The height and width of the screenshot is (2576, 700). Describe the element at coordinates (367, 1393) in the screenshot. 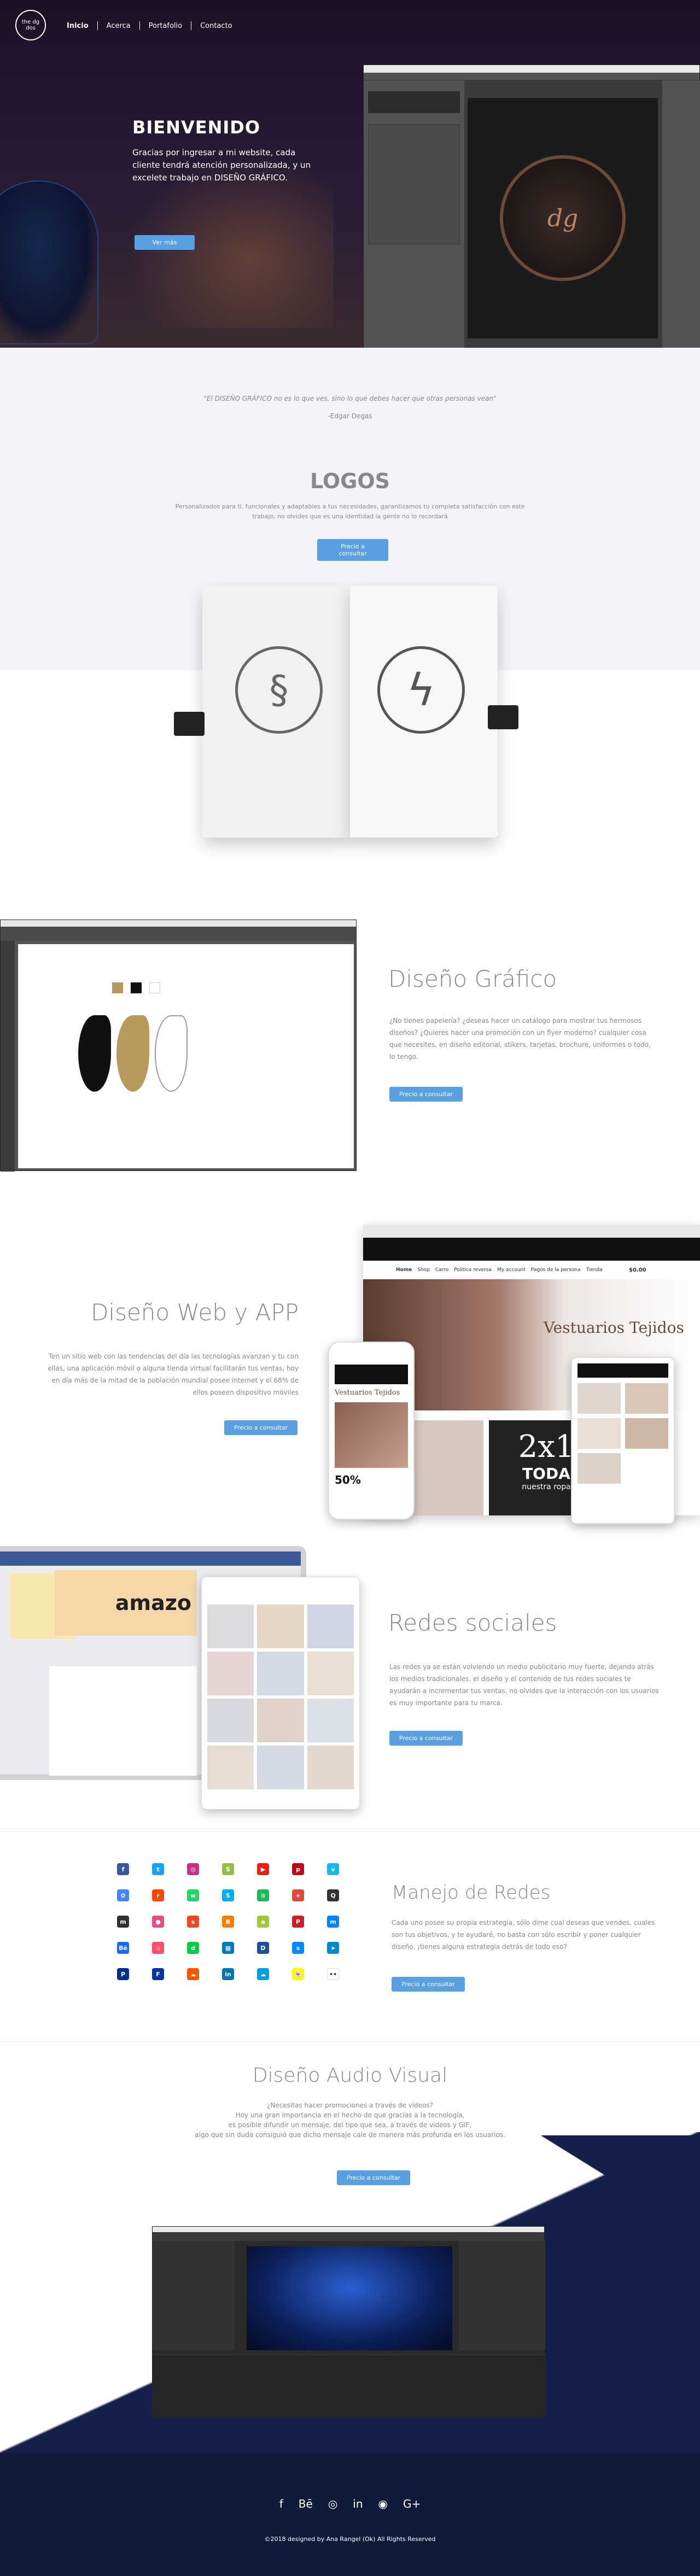

I see `phone-shop-title: Vestuarios Tejidos` at that location.